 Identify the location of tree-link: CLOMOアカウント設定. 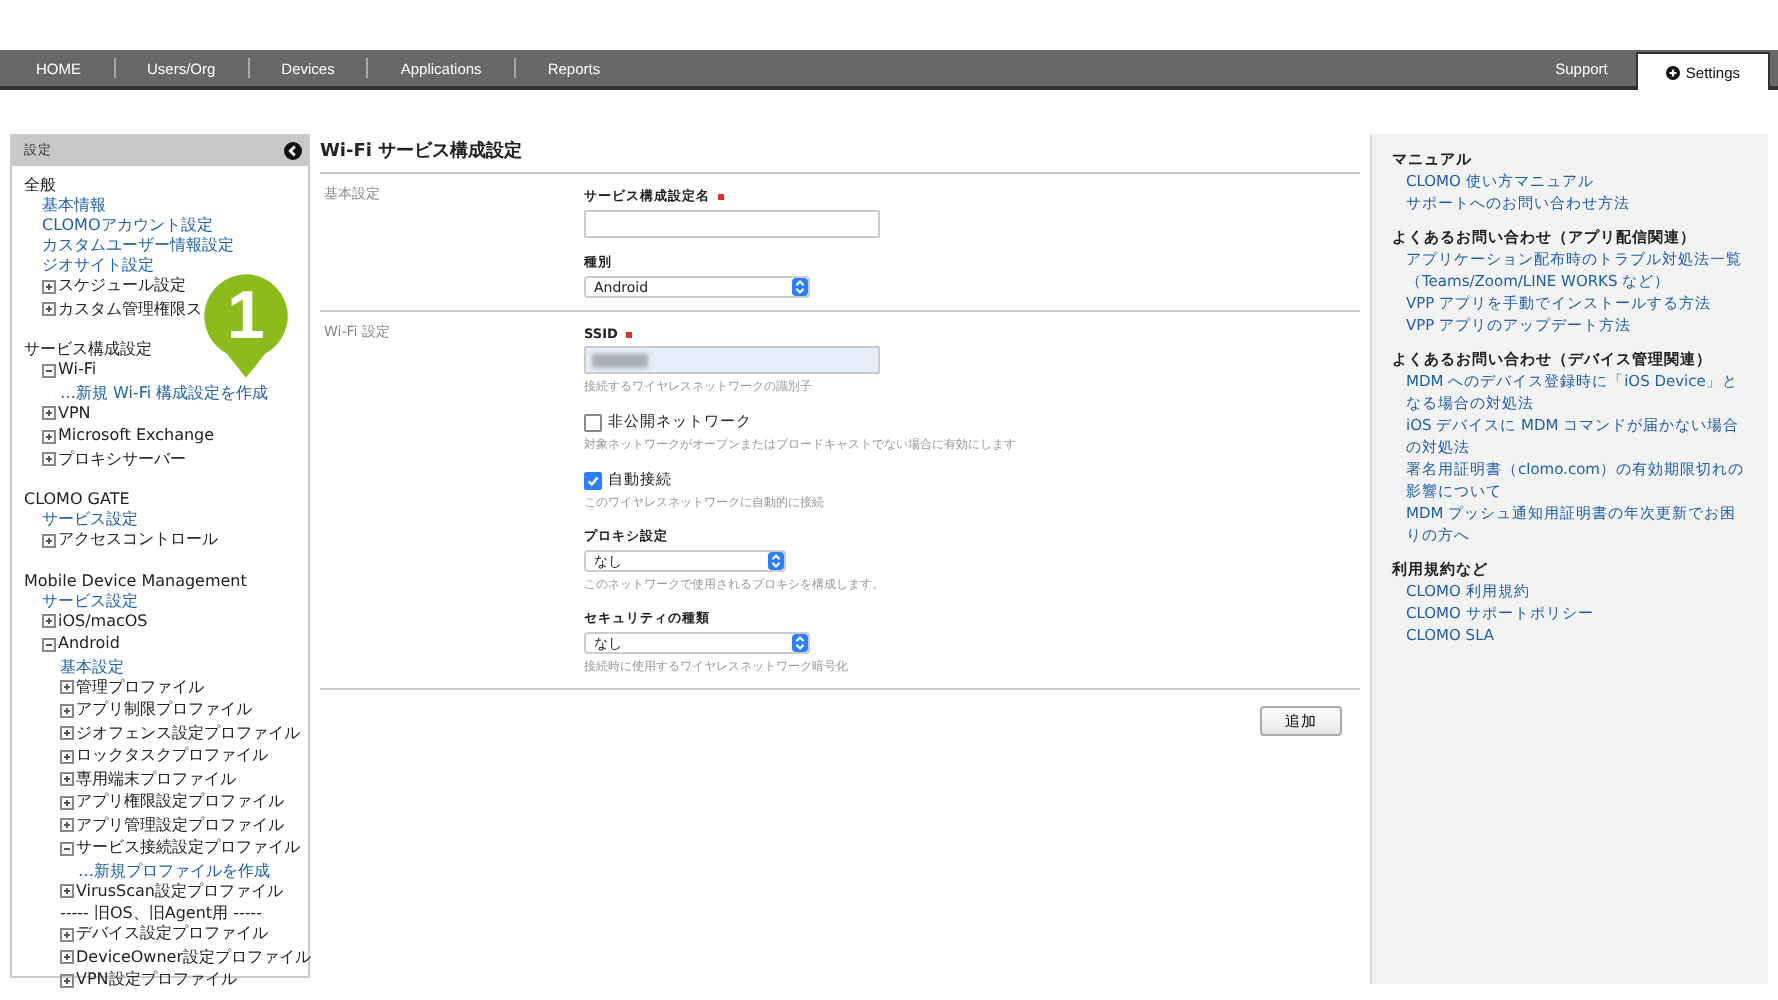
(127, 225).